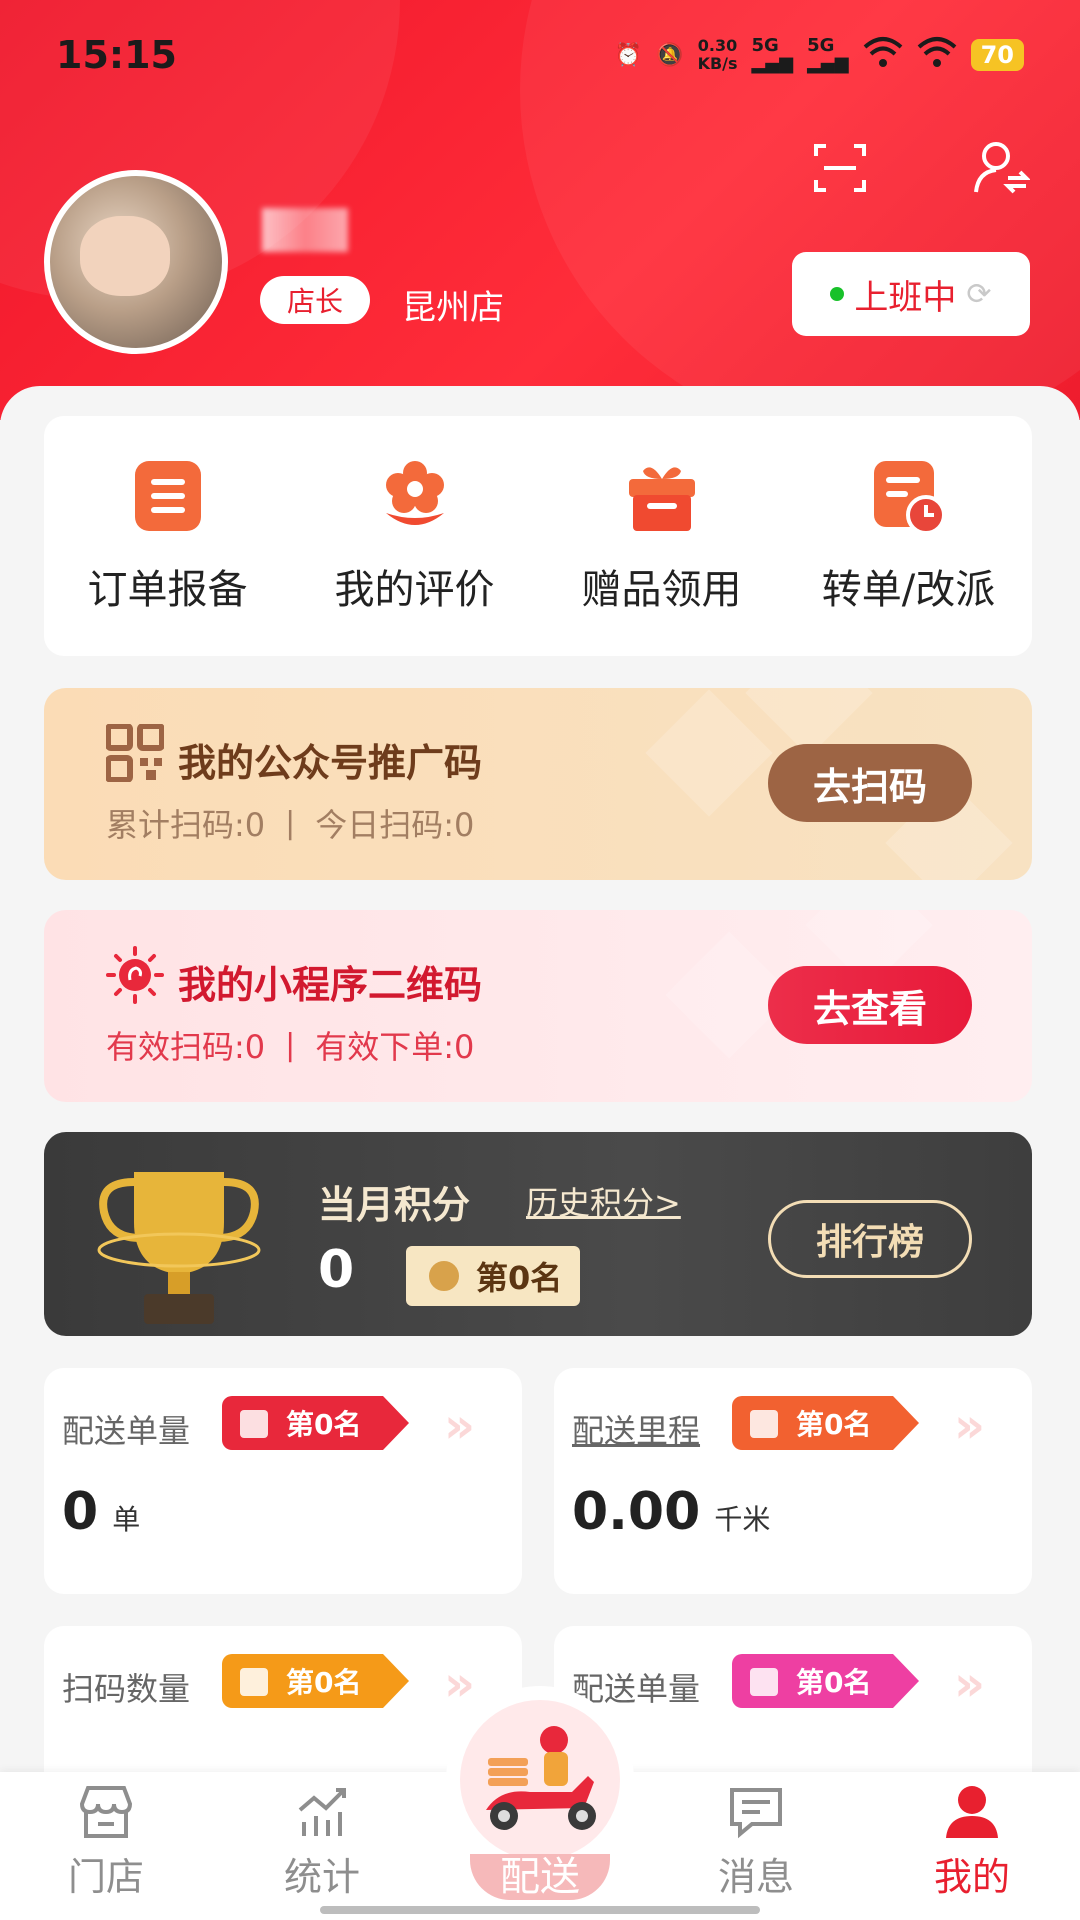 This screenshot has height=1920, width=1080. Describe the element at coordinates (322, 1841) in the screenshot. I see `tab-stats: 统计` at that location.